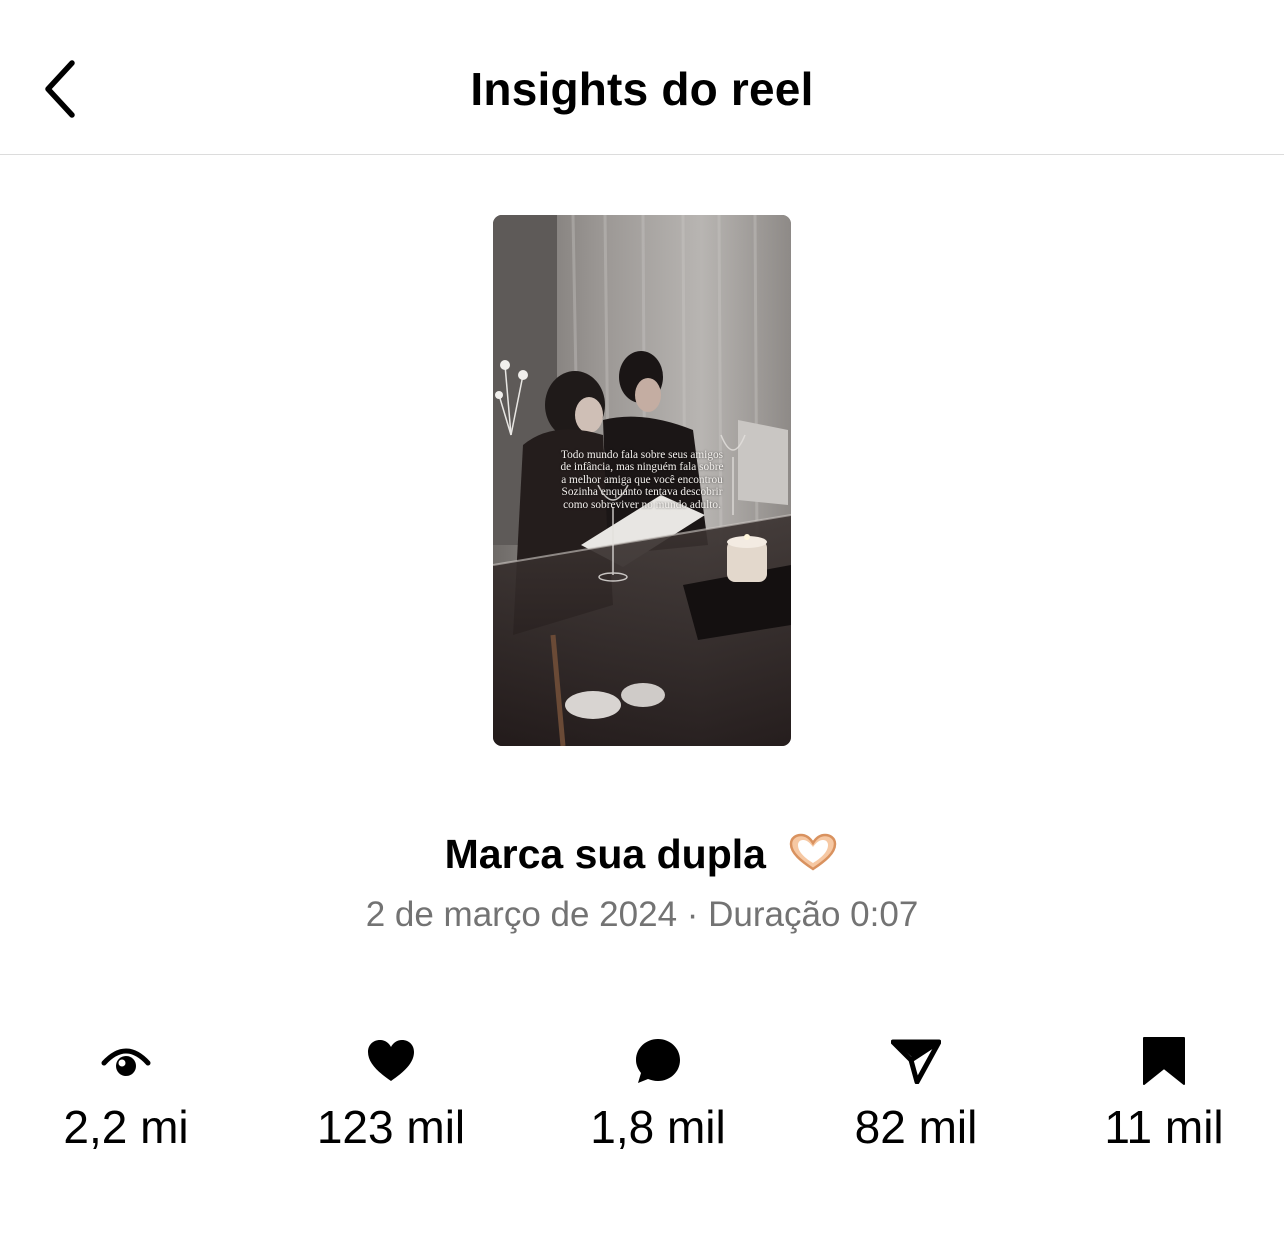 The width and height of the screenshot is (1284, 1234). Describe the element at coordinates (1164, 1061) in the screenshot. I see `bookmark-icon` at that location.